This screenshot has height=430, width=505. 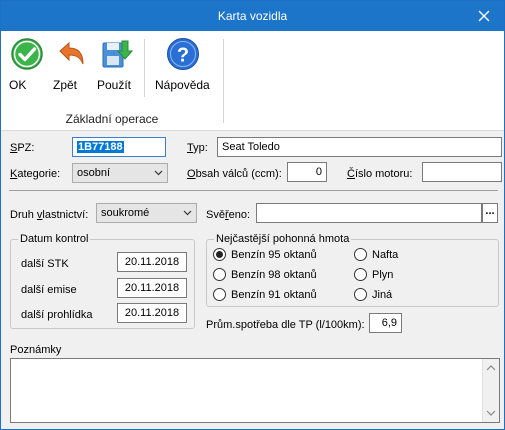 I want to click on ok-button: OK, so click(x=27, y=68).